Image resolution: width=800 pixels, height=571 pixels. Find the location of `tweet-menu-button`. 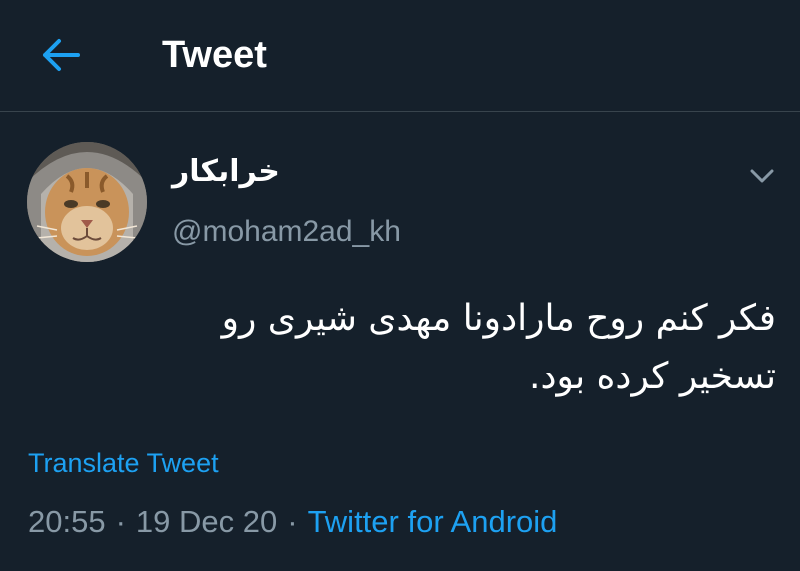

tweet-menu-button is located at coordinates (762, 176).